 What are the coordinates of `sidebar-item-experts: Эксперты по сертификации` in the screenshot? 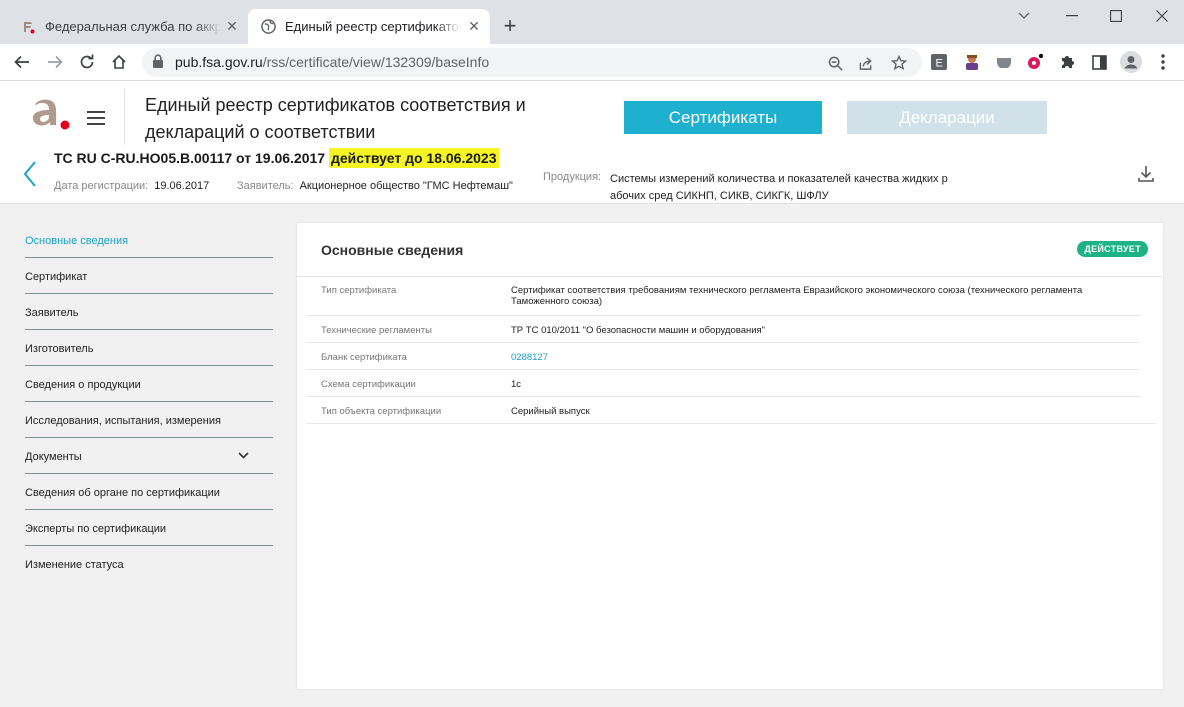 It's located at (149, 528).